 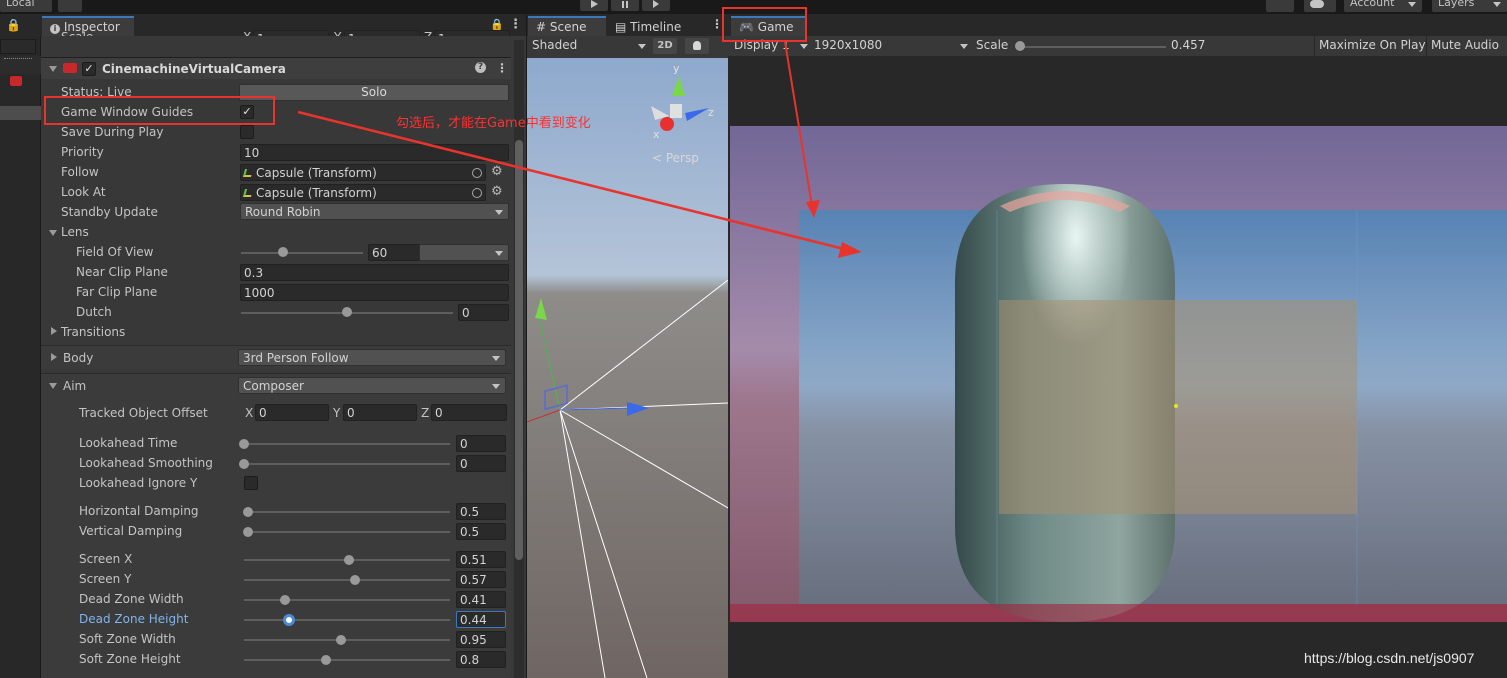 I want to click on arrow-to-game-view, so click(x=573, y=181).